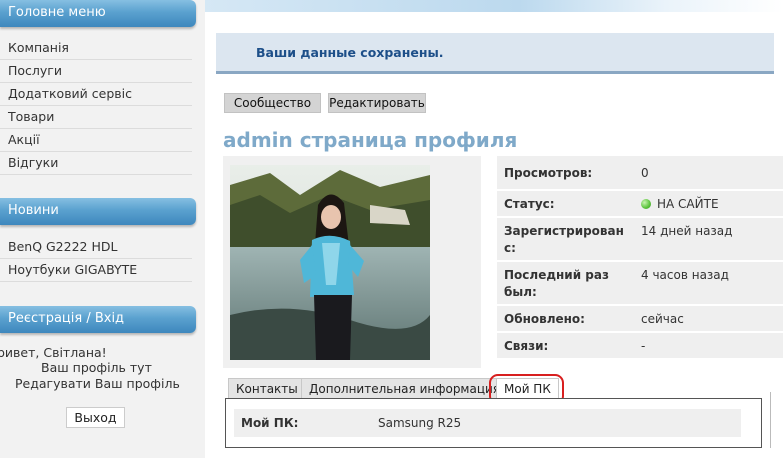 This screenshot has height=458, width=783. What do you see at coordinates (489, 6) in the screenshot?
I see `header-strip` at bounding box center [489, 6].